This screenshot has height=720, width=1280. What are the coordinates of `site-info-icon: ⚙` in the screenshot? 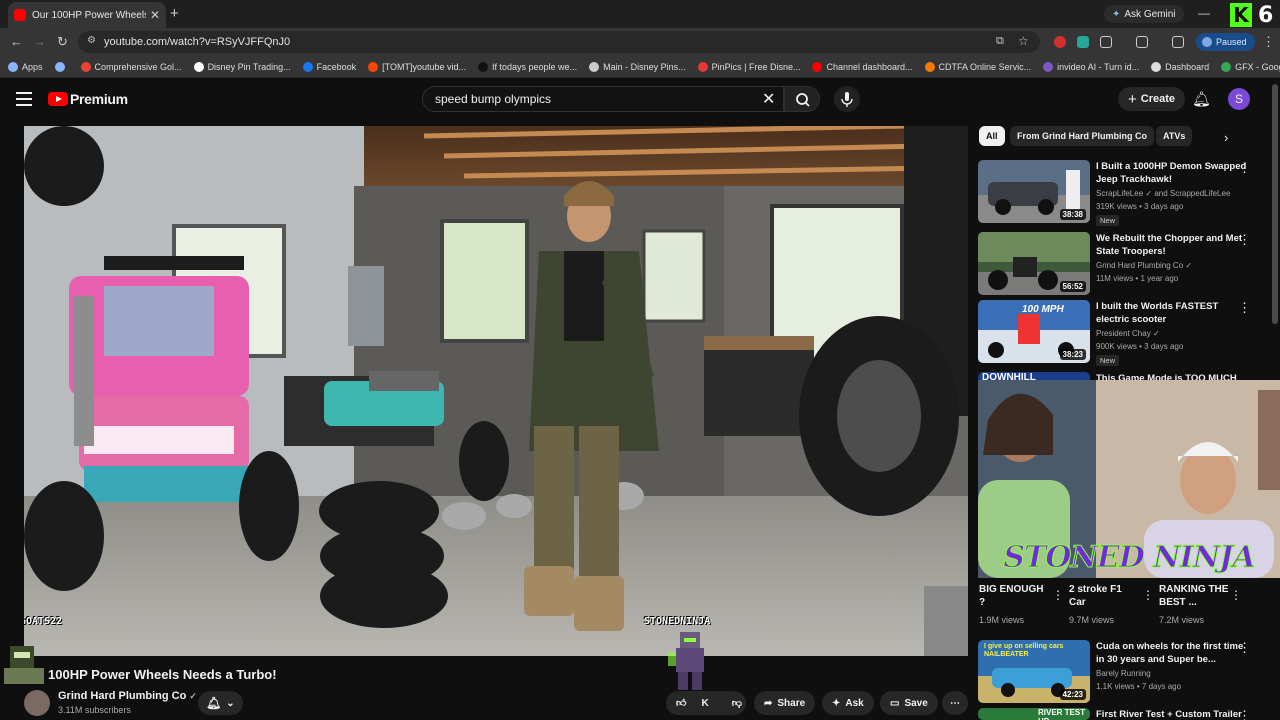 It's located at (91, 40).